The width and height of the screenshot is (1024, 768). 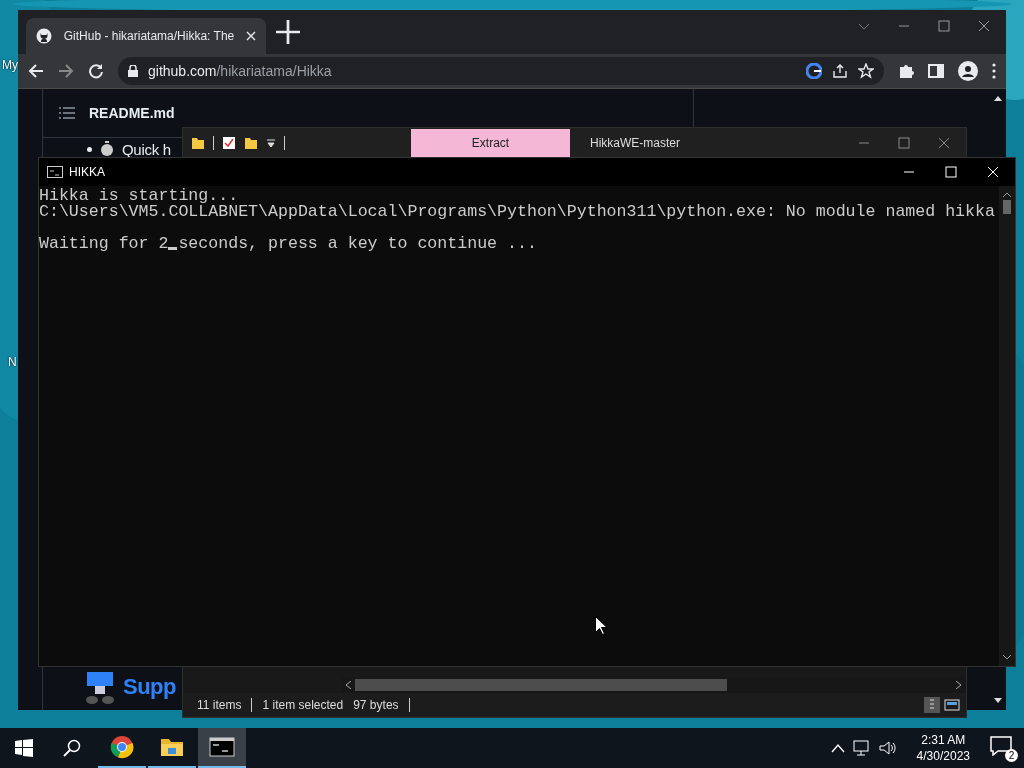 I want to click on caret-icon, so click(x=271, y=143).